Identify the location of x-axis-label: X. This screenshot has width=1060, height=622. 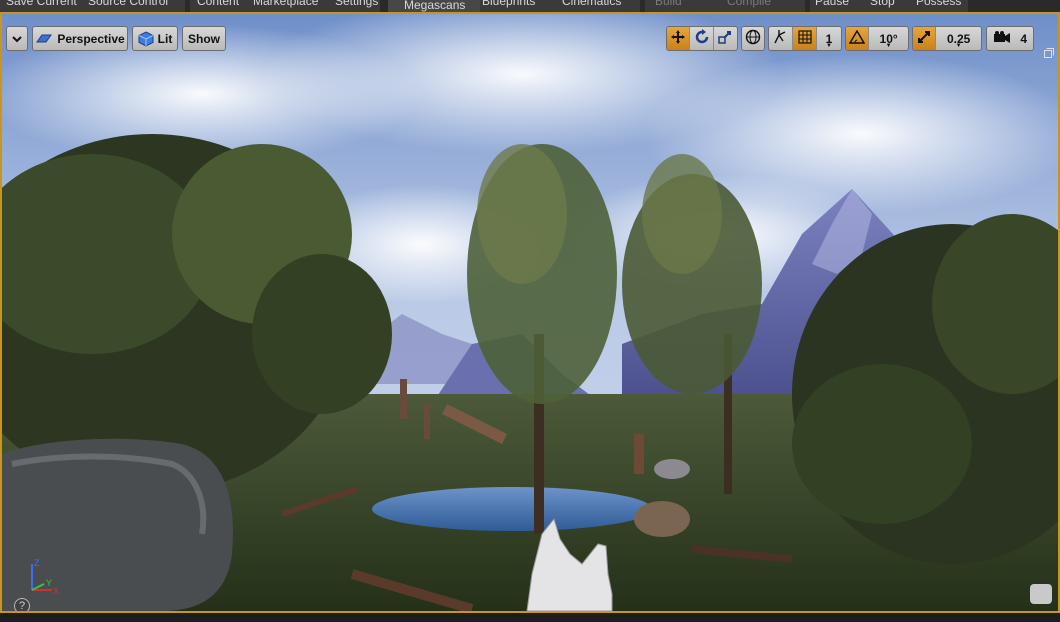
(56, 591).